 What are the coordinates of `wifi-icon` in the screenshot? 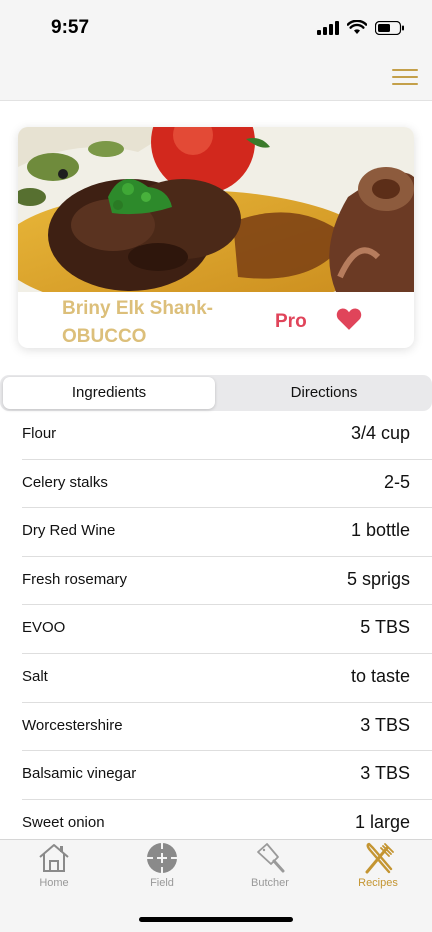 It's located at (357, 27).